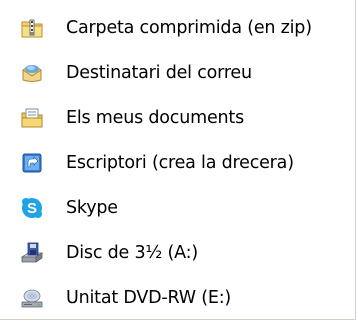 The image size is (358, 324). I want to click on skype-icon: S, so click(32, 208).